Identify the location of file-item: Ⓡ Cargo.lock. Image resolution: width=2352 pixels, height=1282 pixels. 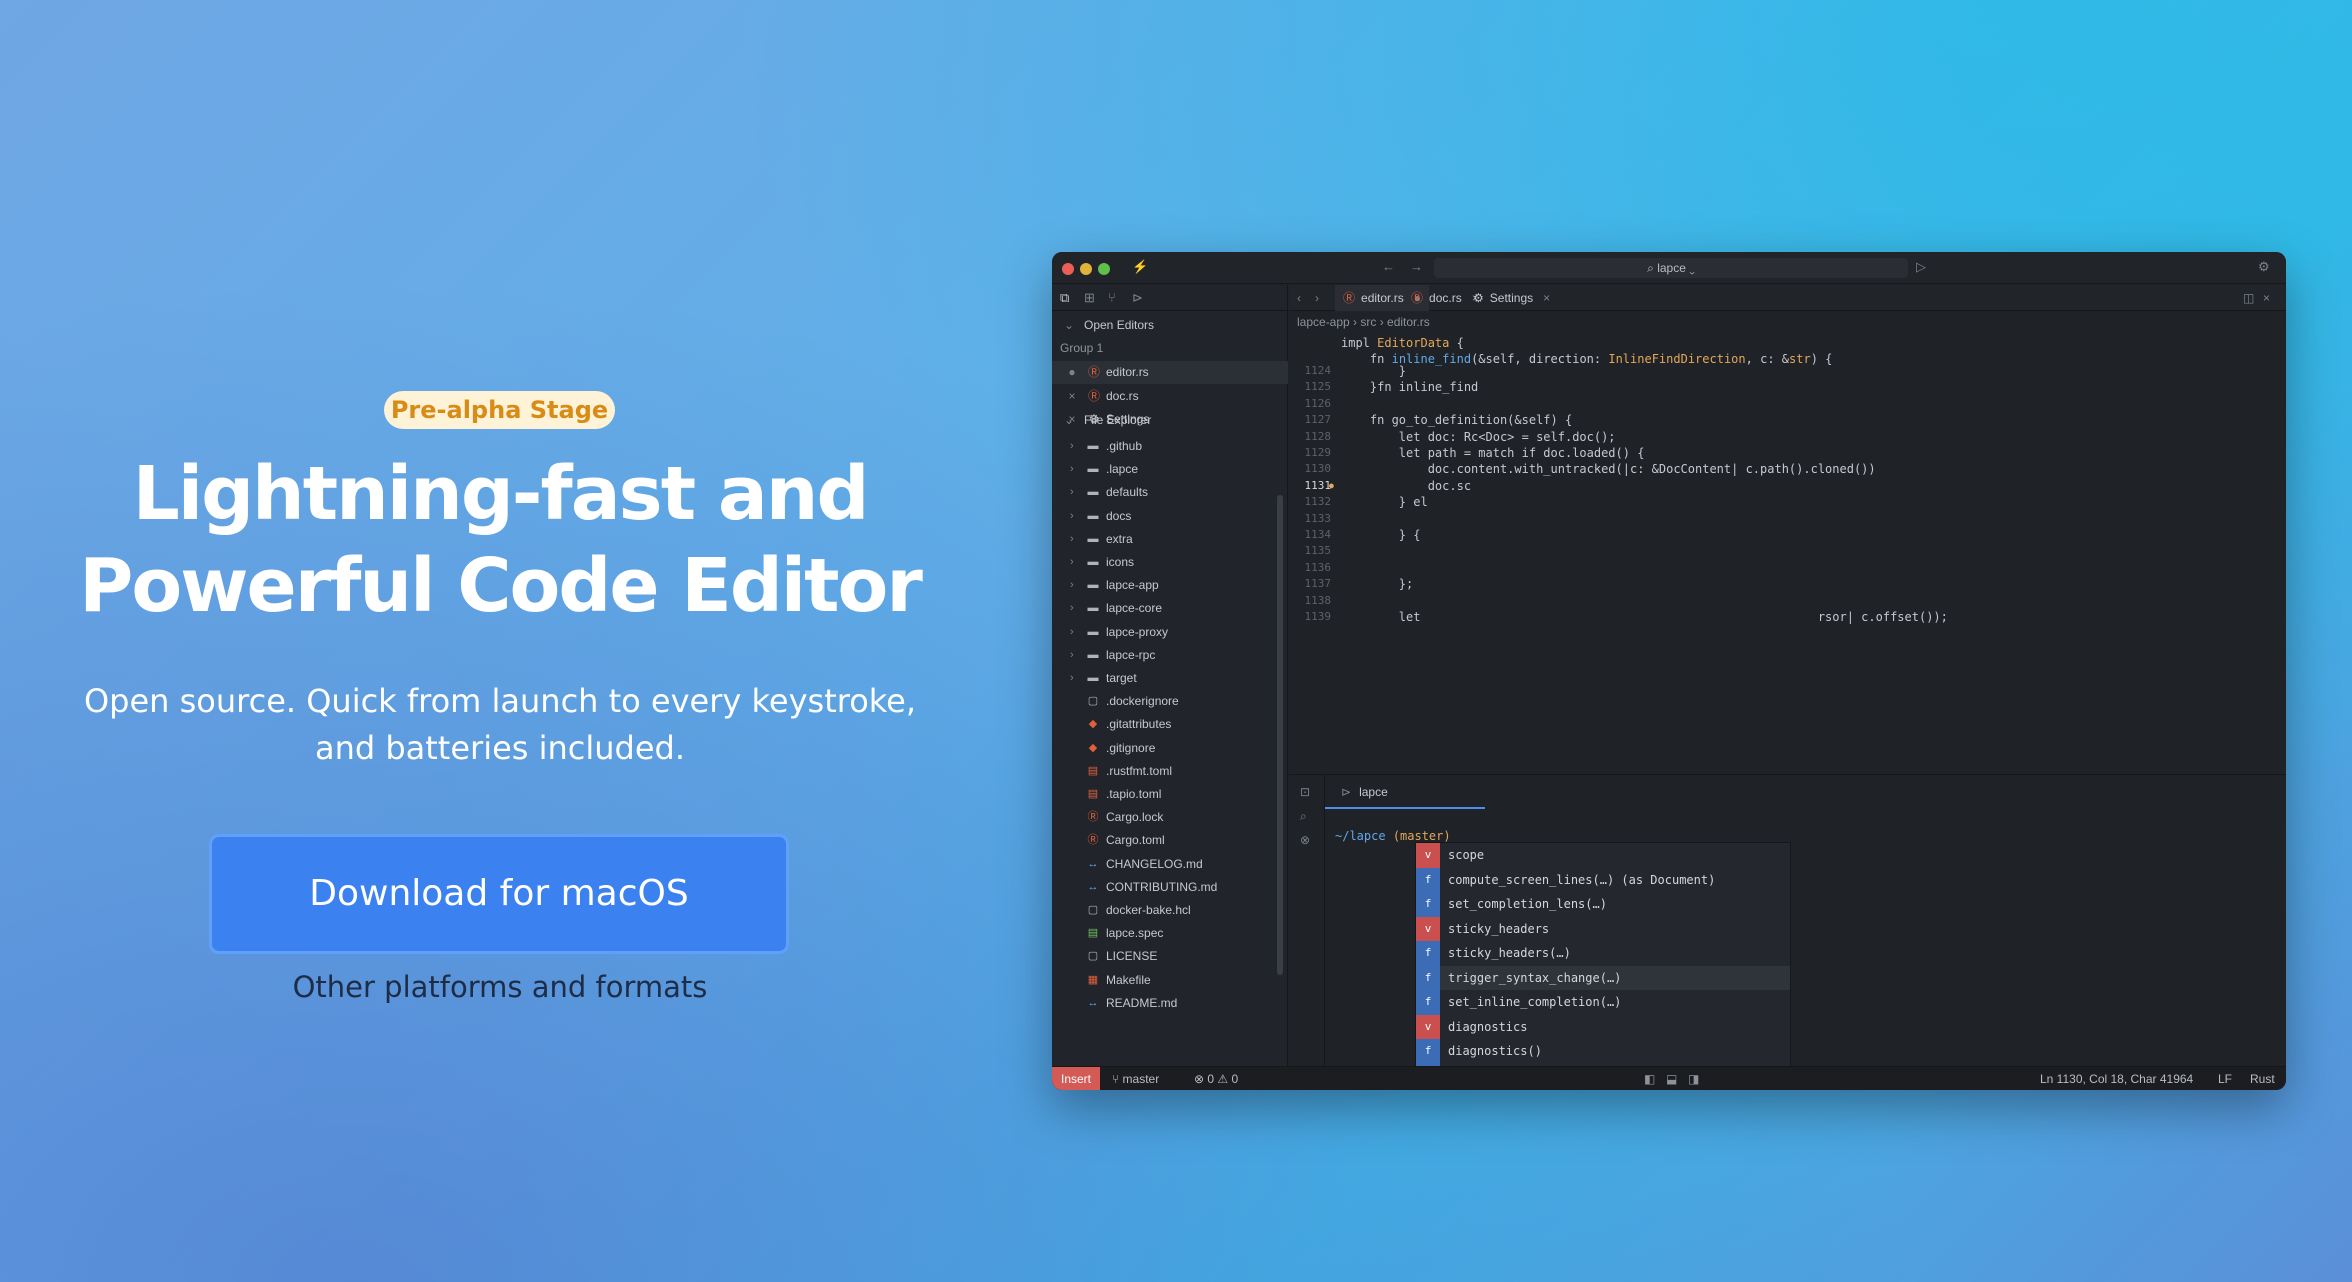
(1162, 817).